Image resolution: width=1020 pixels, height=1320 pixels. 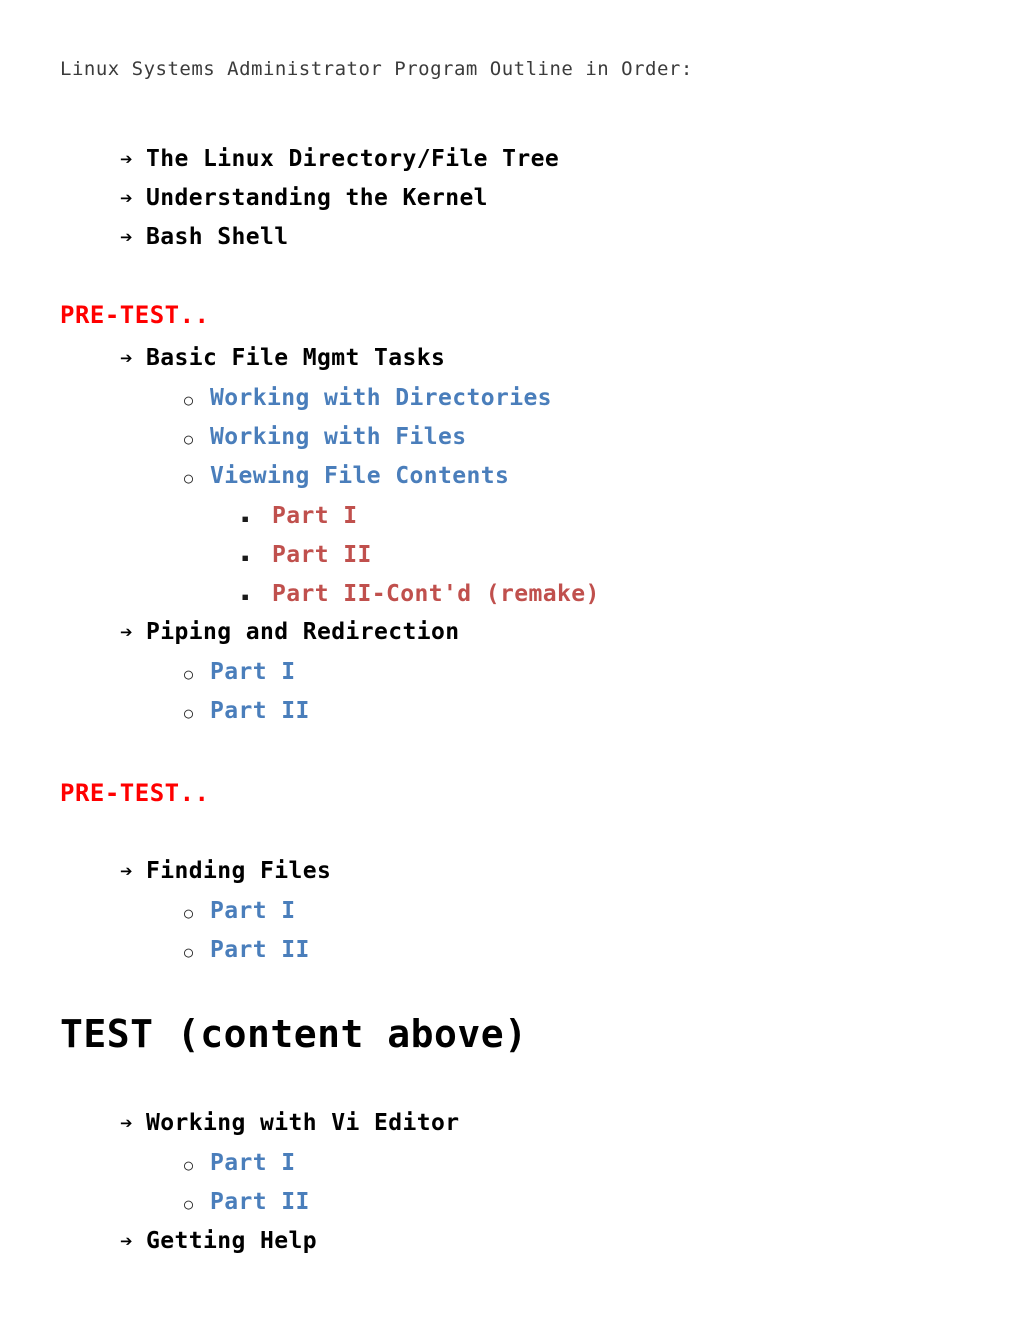 I want to click on outline-item-piping-part-2: ○ Part II, so click(x=247, y=711).